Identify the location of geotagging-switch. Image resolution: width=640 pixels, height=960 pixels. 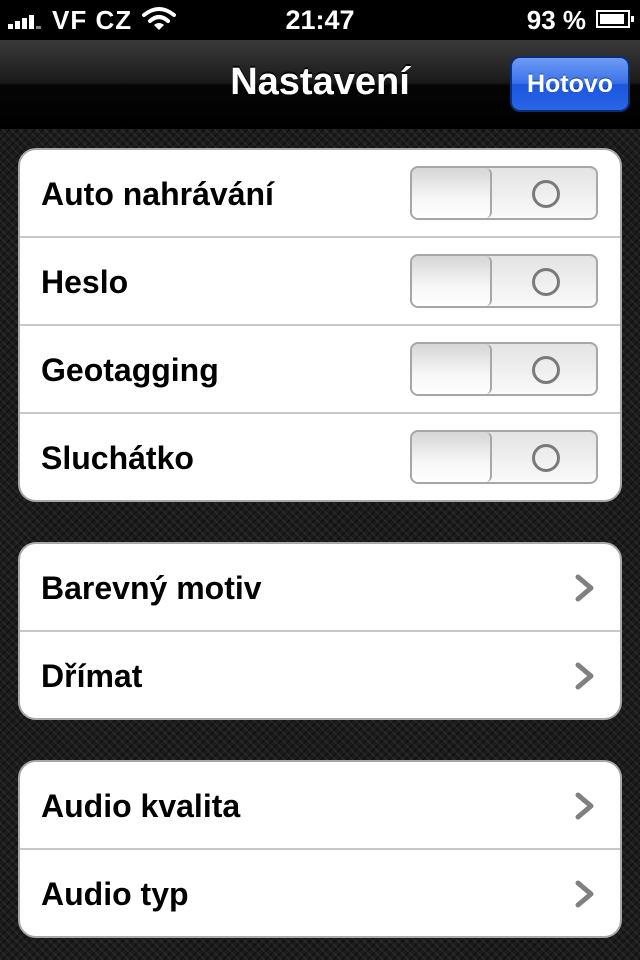
(504, 369).